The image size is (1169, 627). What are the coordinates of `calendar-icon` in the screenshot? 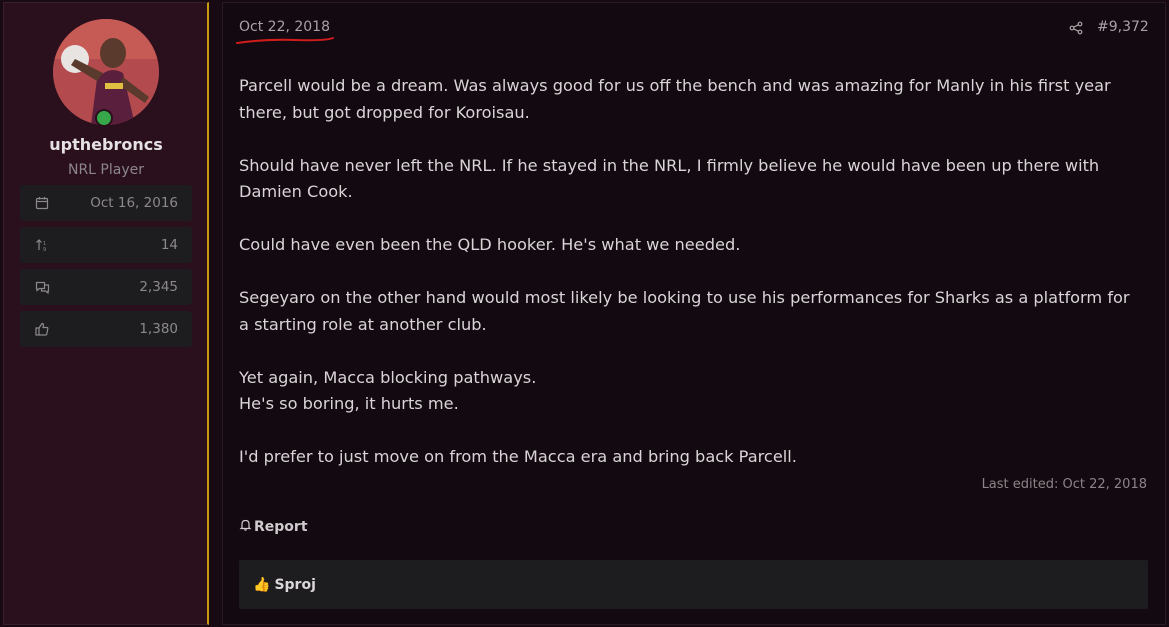 It's located at (42, 203).